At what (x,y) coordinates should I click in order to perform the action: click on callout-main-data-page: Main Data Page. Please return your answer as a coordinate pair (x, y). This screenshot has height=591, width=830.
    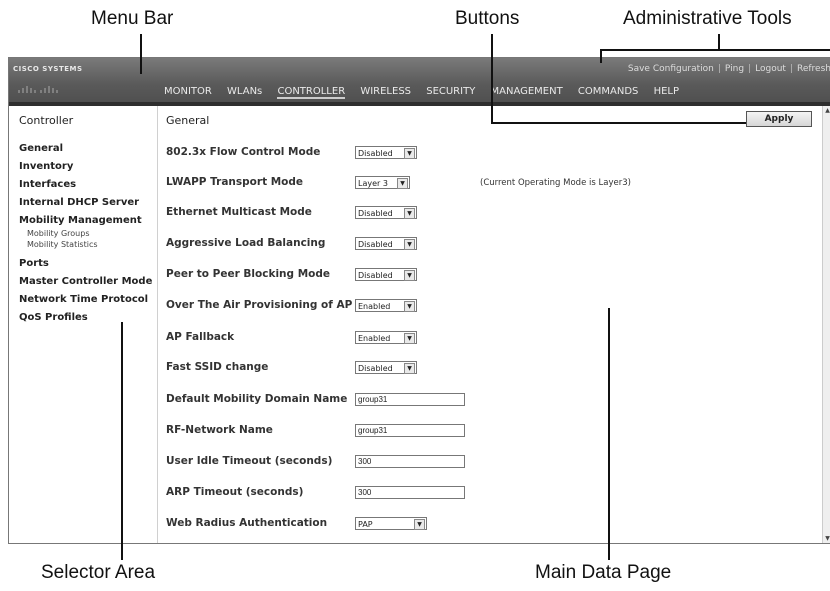
    Looking at the image, I should click on (603, 572).